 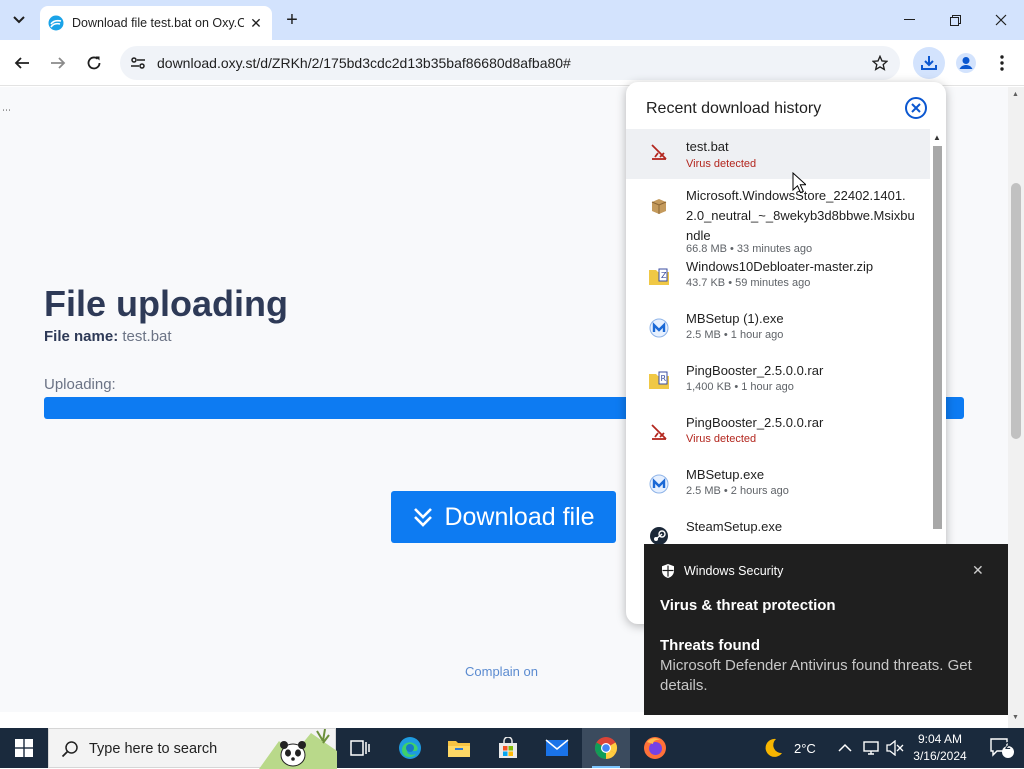 What do you see at coordinates (735, 335) in the screenshot?
I see `download-item-status: 2.5 MB • 1 hour ago` at bounding box center [735, 335].